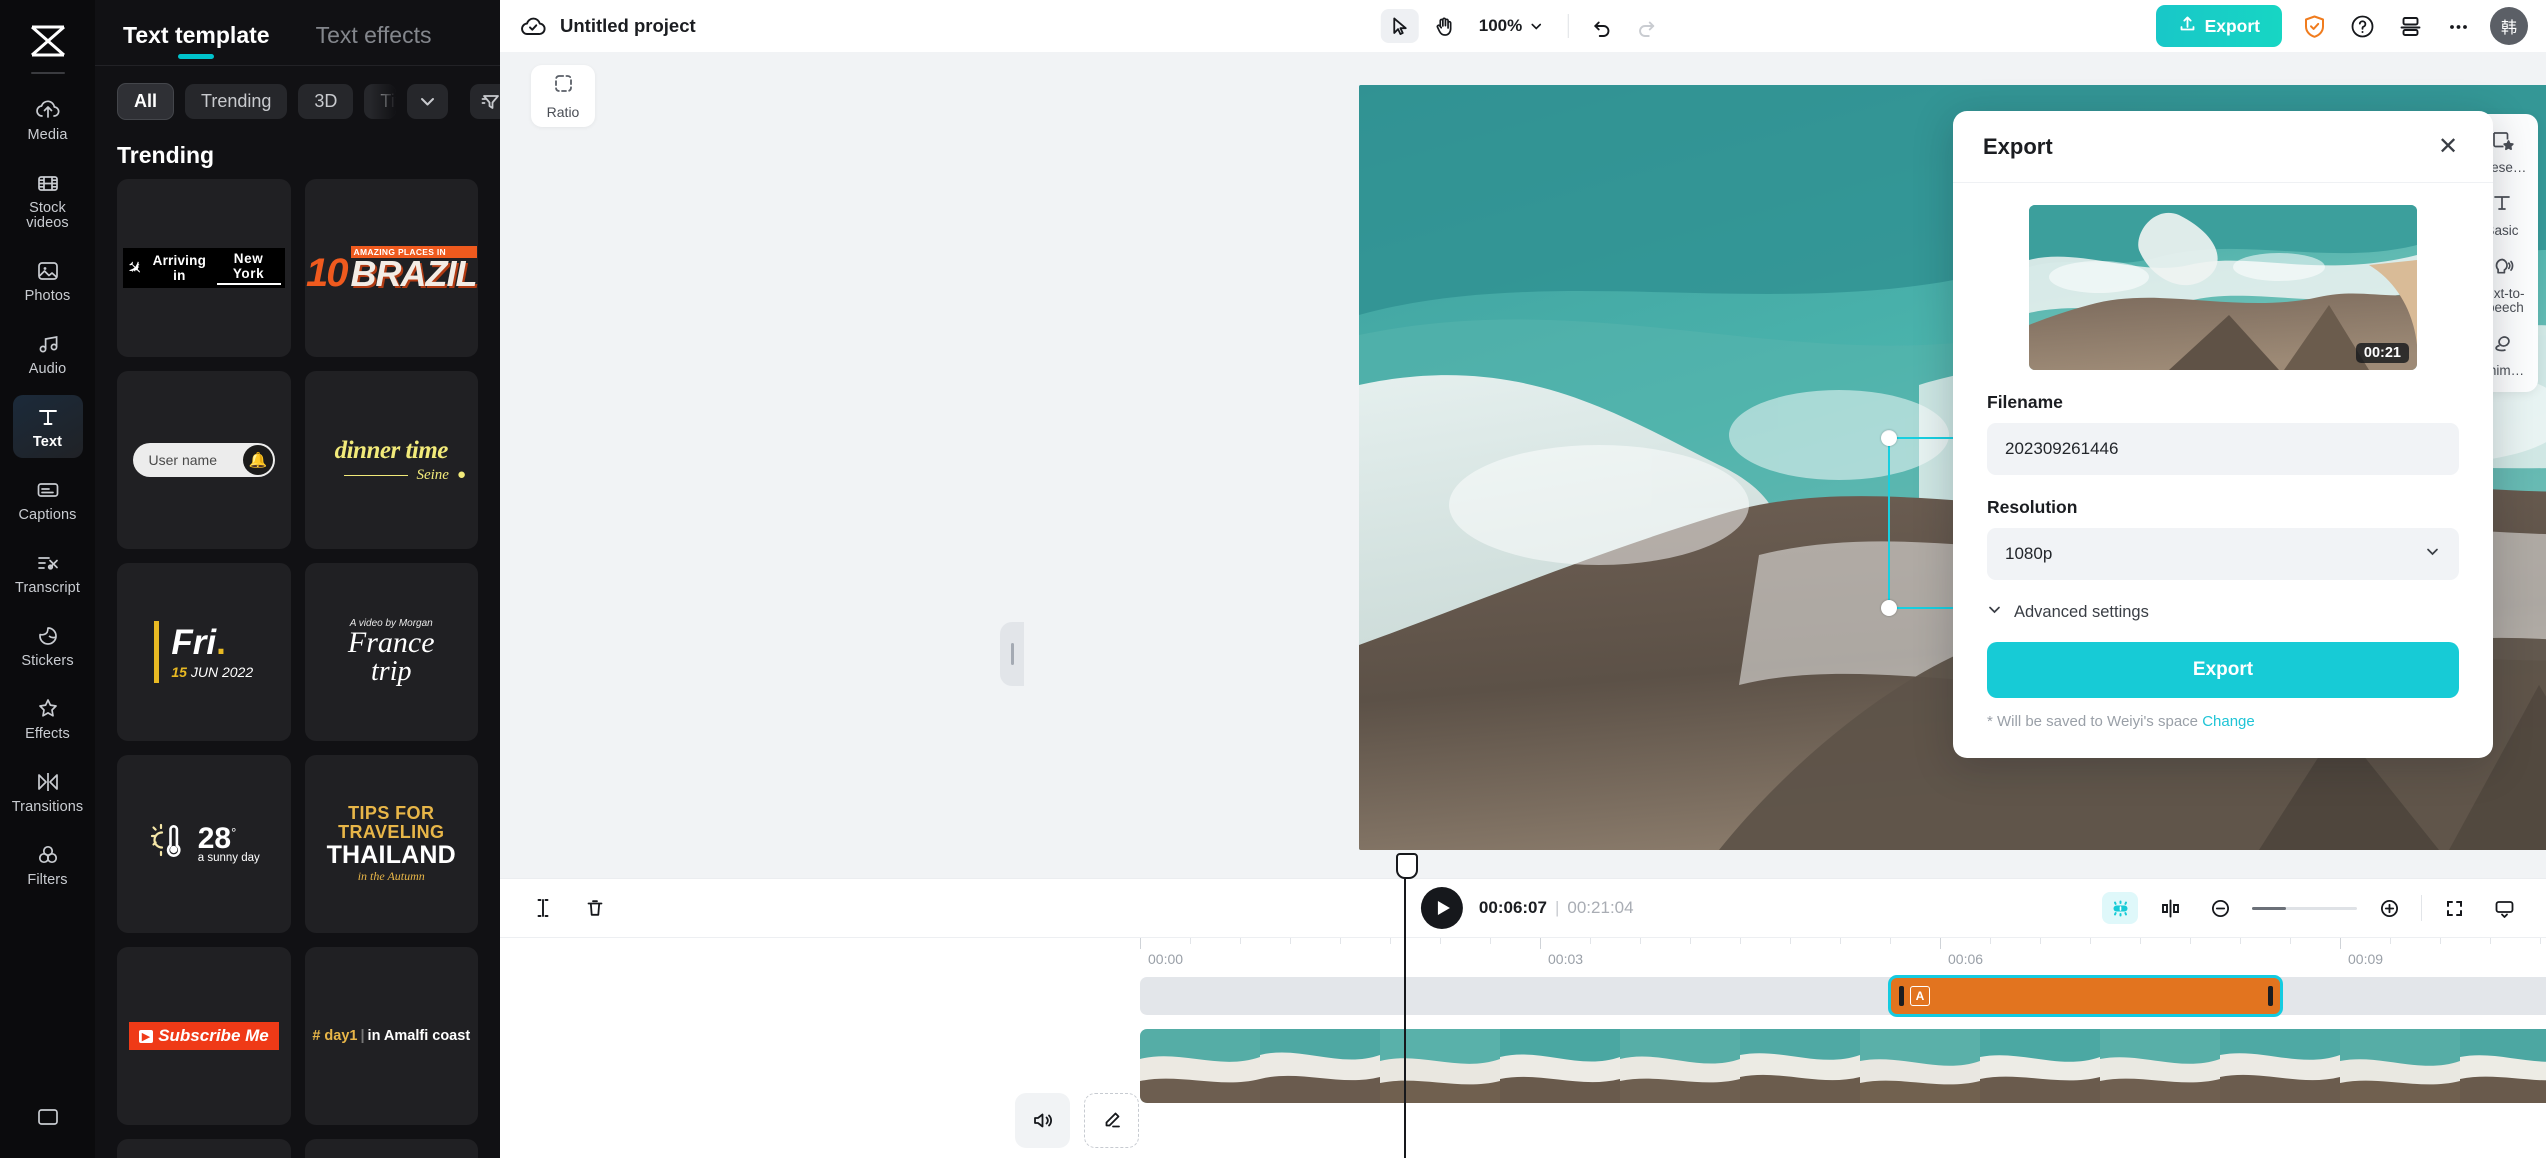 This screenshot has height=1158, width=2546. What do you see at coordinates (2220, 908) in the screenshot?
I see `minus-circle-icon` at bounding box center [2220, 908].